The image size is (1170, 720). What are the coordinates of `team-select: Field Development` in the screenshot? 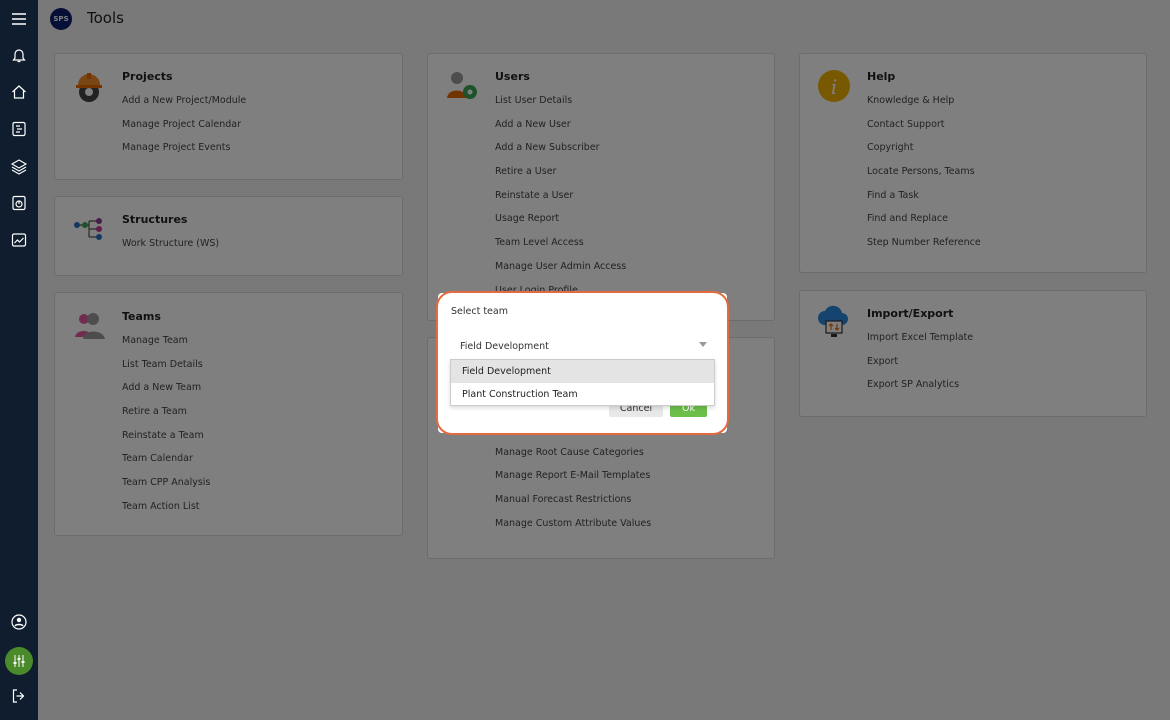 It's located at (583, 346).